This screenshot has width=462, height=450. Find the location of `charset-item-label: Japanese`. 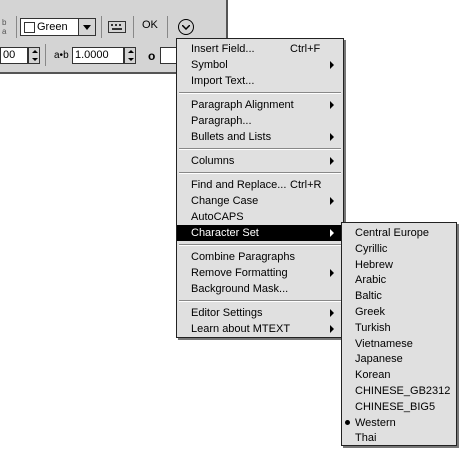

charset-item-label: Japanese is located at coordinates (379, 359).